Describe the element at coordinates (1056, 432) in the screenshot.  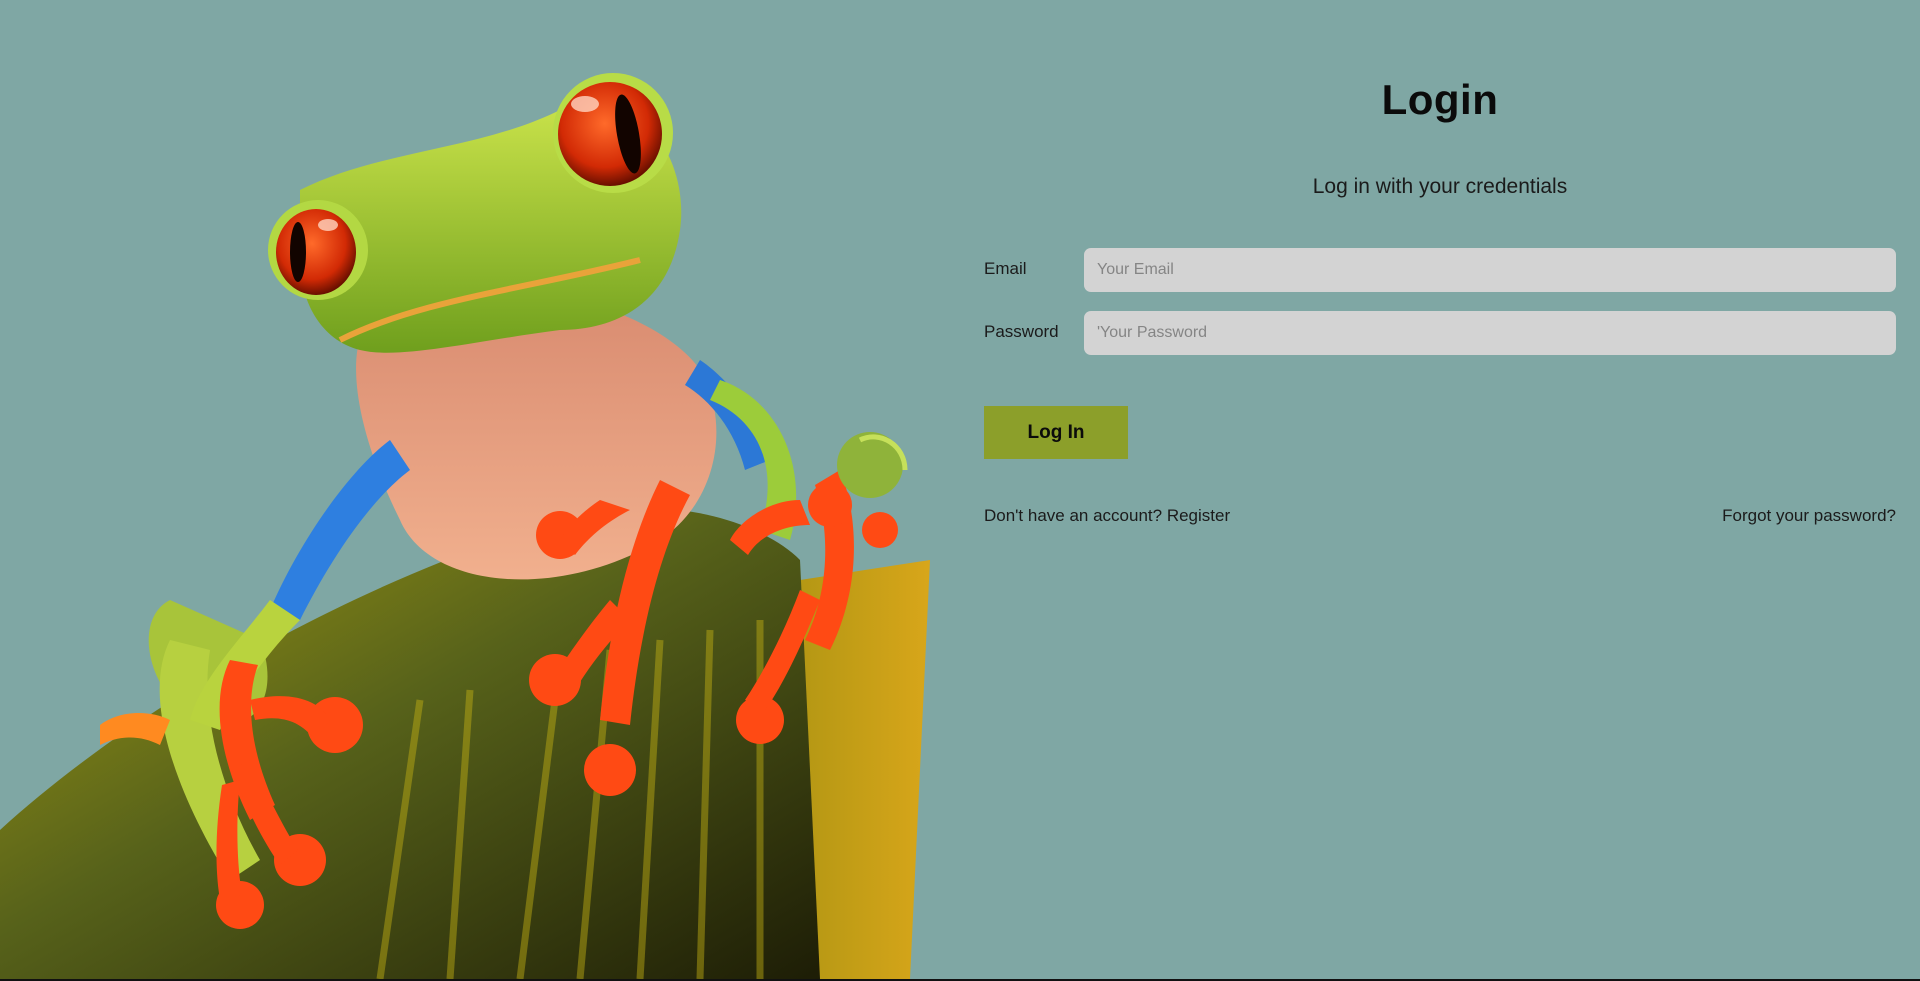
I see `login-button: Log In` at that location.